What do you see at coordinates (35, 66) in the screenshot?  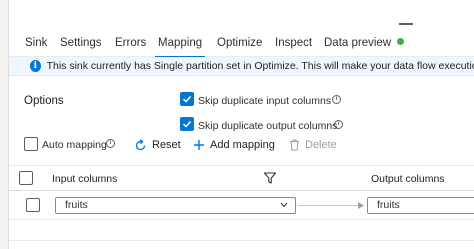 I see `info-icon: i` at bounding box center [35, 66].